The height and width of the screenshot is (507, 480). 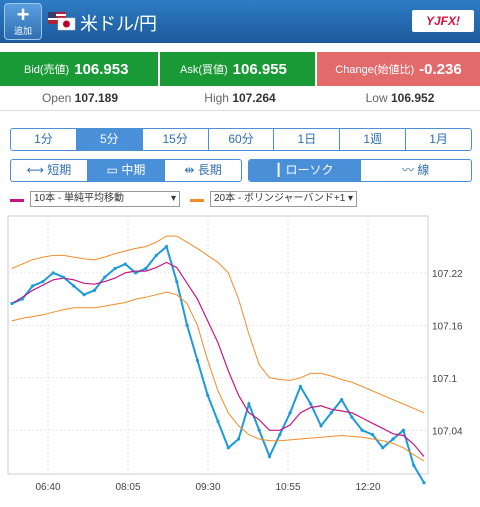 I want to click on open-stat: Open 107.189, so click(x=80, y=98).